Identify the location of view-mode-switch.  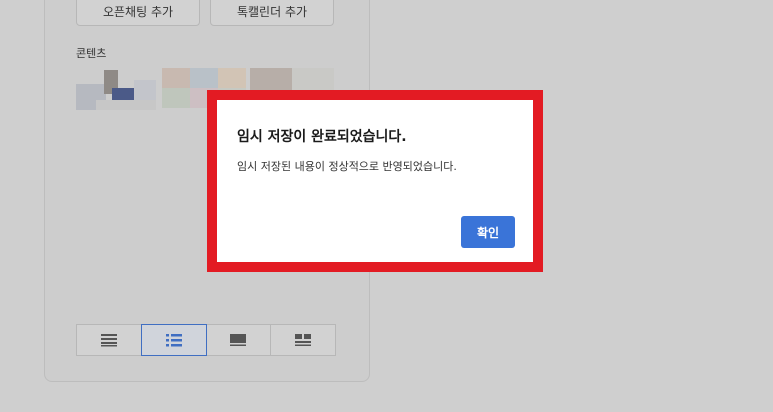
(206, 340).